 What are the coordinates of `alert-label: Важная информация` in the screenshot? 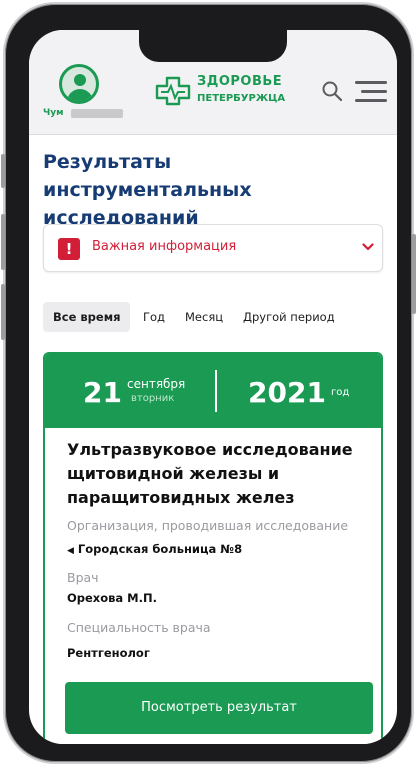 It's located at (164, 246).